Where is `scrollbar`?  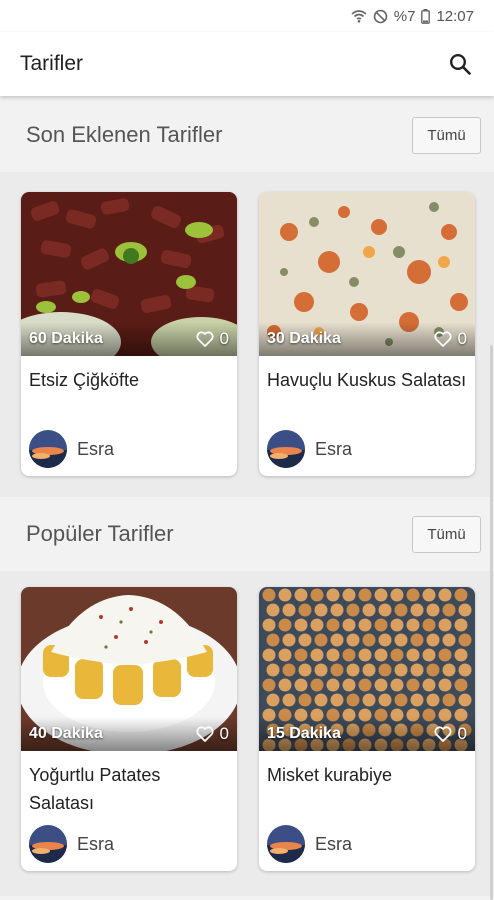 scrollbar is located at coordinates (491, 622).